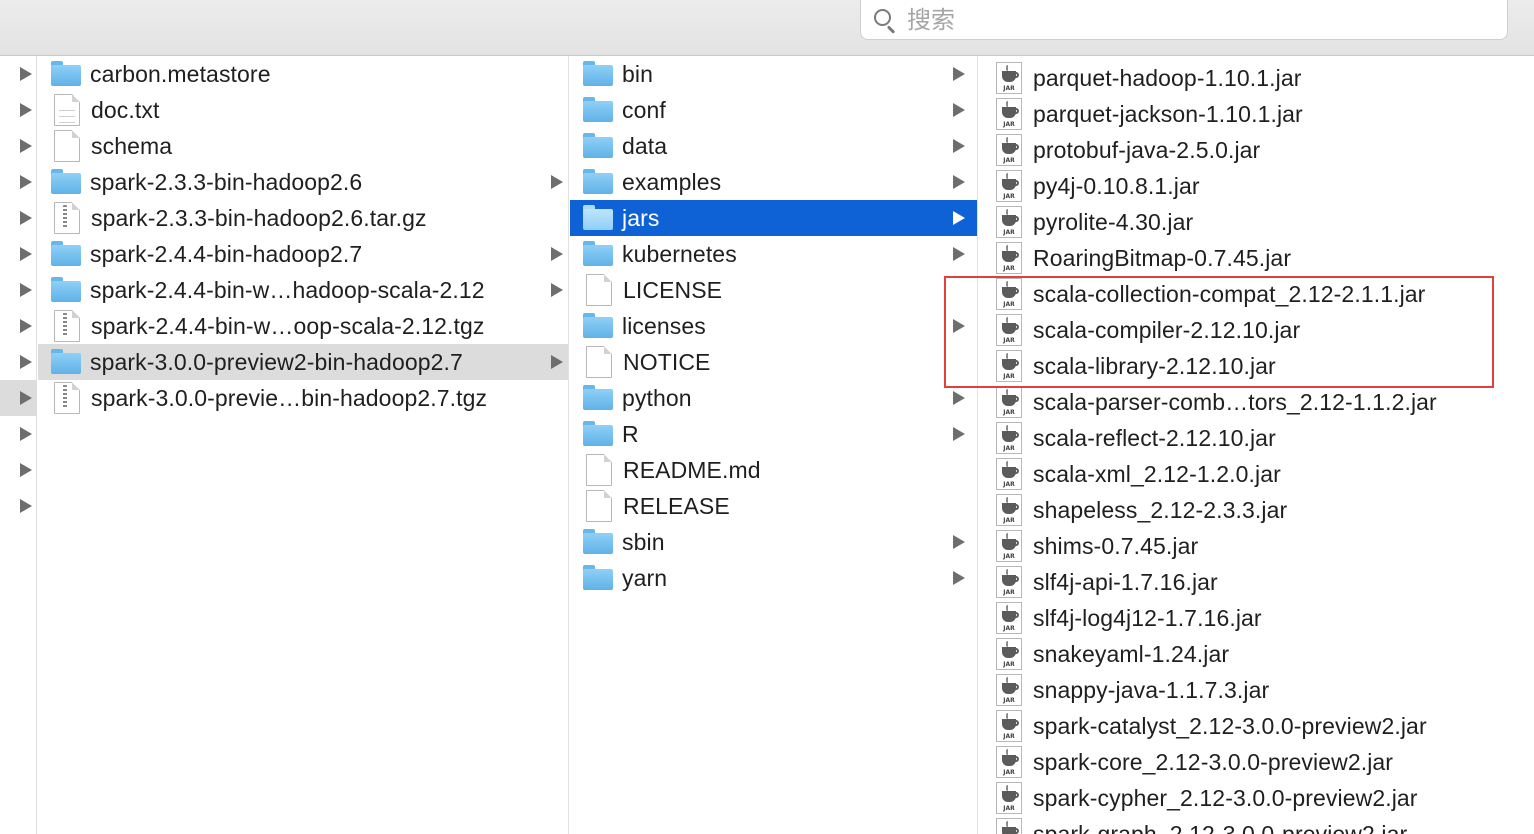 The width and height of the screenshot is (1534, 834). I want to click on file-row-scala-reflect-2-12-10-jar: JAR scala-reflect-2.12.10.jar, so click(1256, 438).